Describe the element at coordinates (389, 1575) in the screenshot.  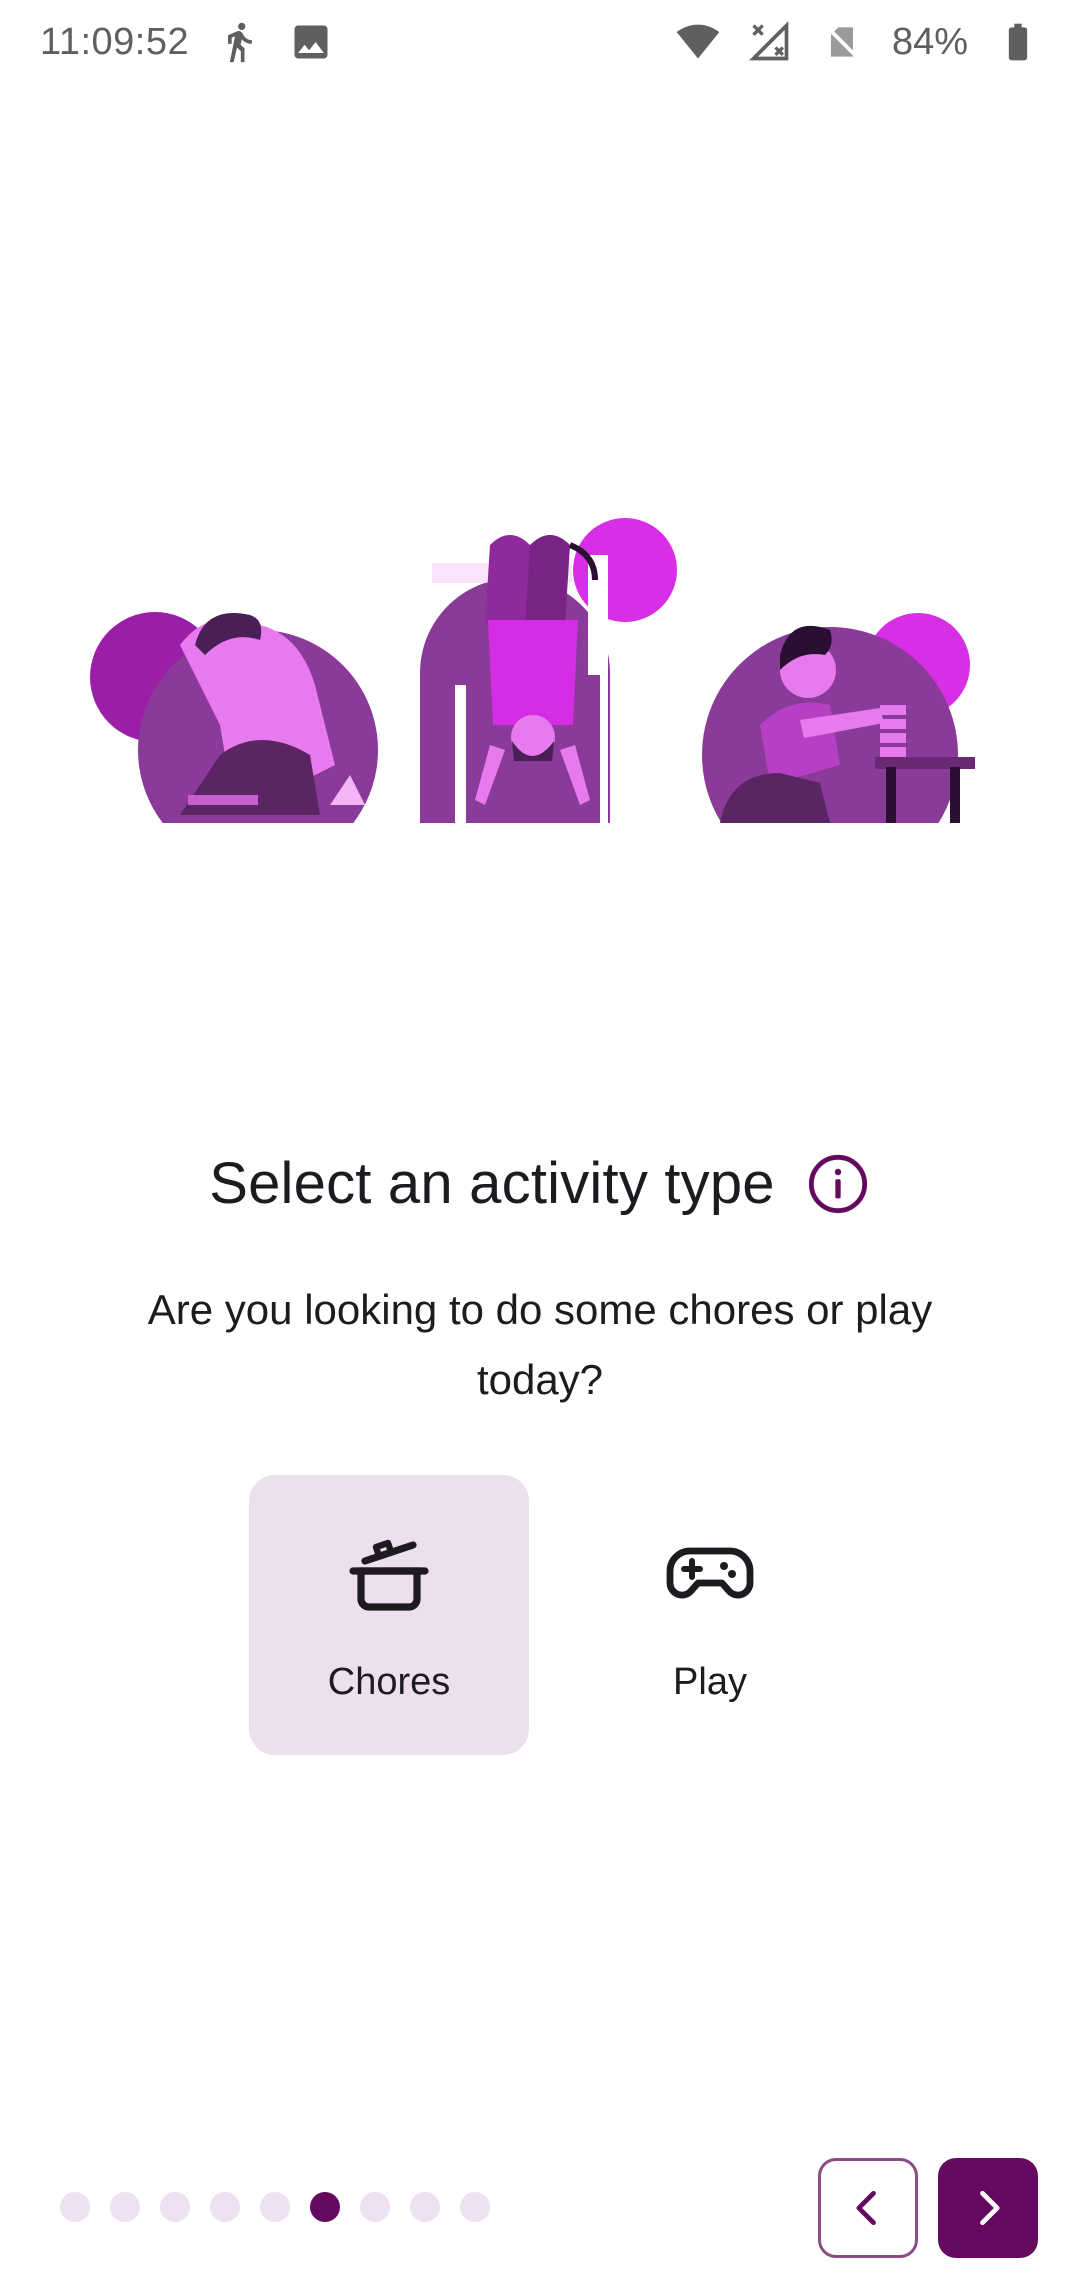
I see `pot-icon` at that location.